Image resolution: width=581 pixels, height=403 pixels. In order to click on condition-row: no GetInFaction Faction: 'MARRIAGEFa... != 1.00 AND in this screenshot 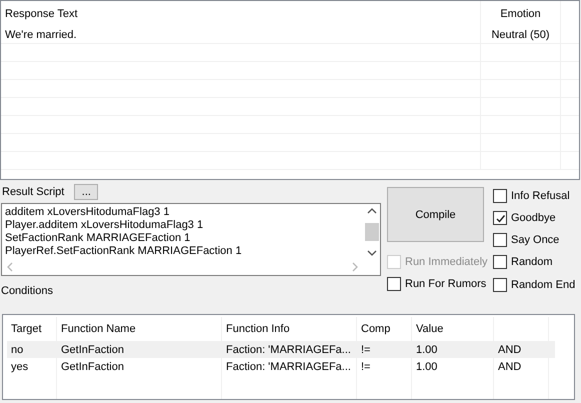, I will do `click(281, 349)`.